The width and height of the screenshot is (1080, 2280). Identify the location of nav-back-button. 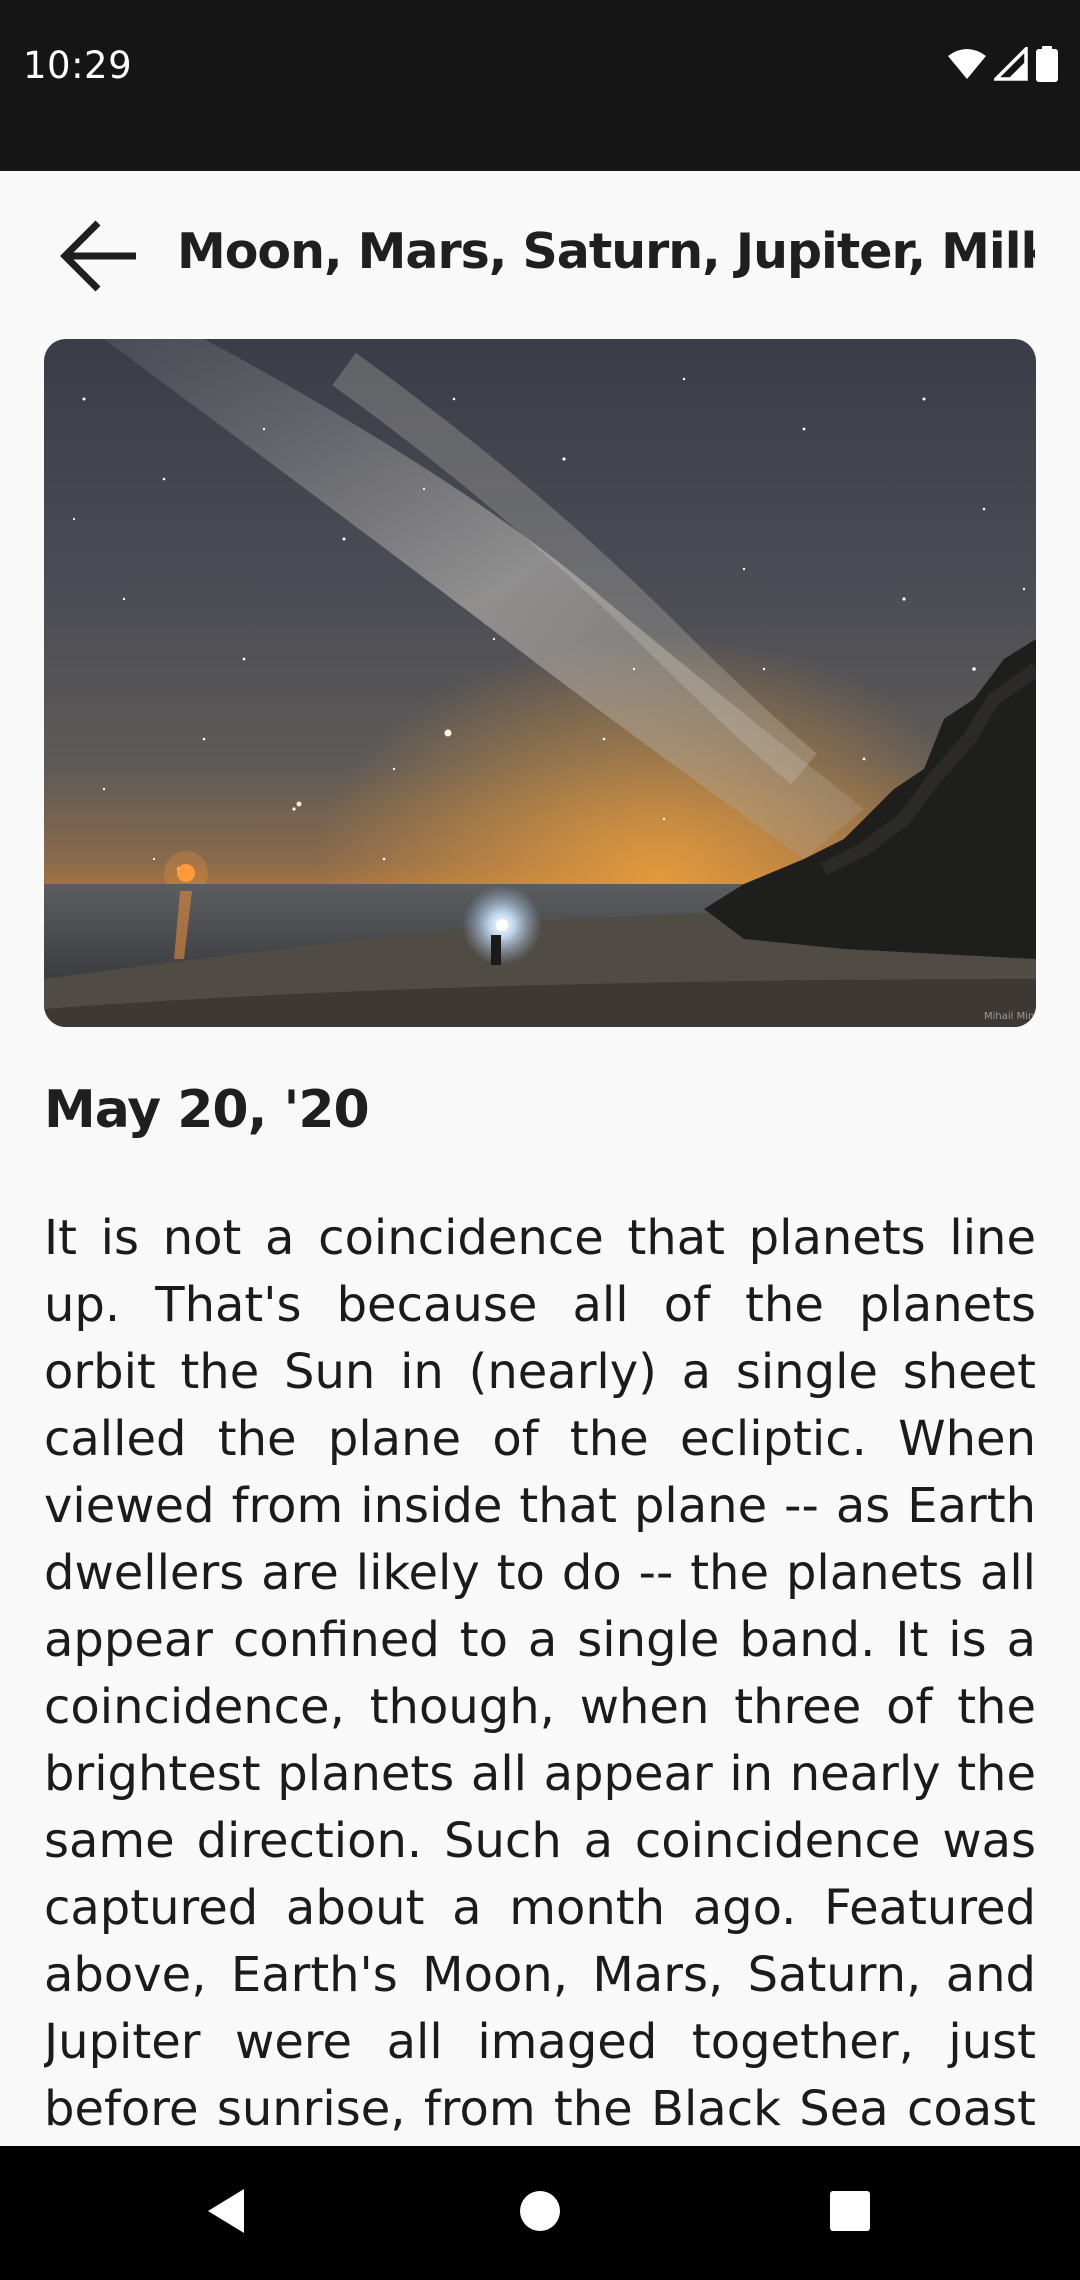
(226, 2213).